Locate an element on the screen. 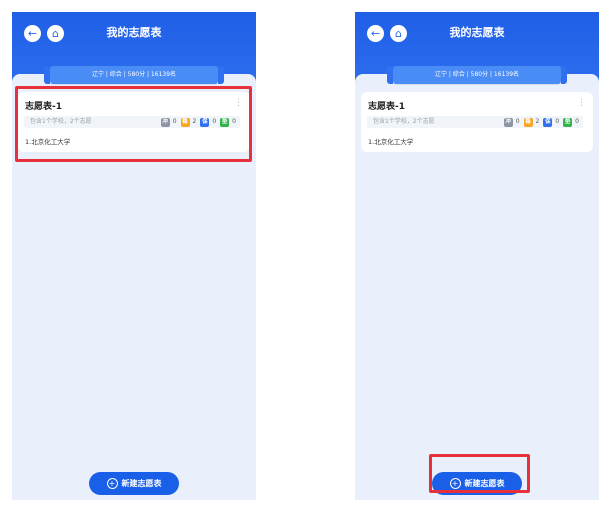 This screenshot has height=506, width=612. tag-chong-icon: 冲 is located at coordinates (508, 122).